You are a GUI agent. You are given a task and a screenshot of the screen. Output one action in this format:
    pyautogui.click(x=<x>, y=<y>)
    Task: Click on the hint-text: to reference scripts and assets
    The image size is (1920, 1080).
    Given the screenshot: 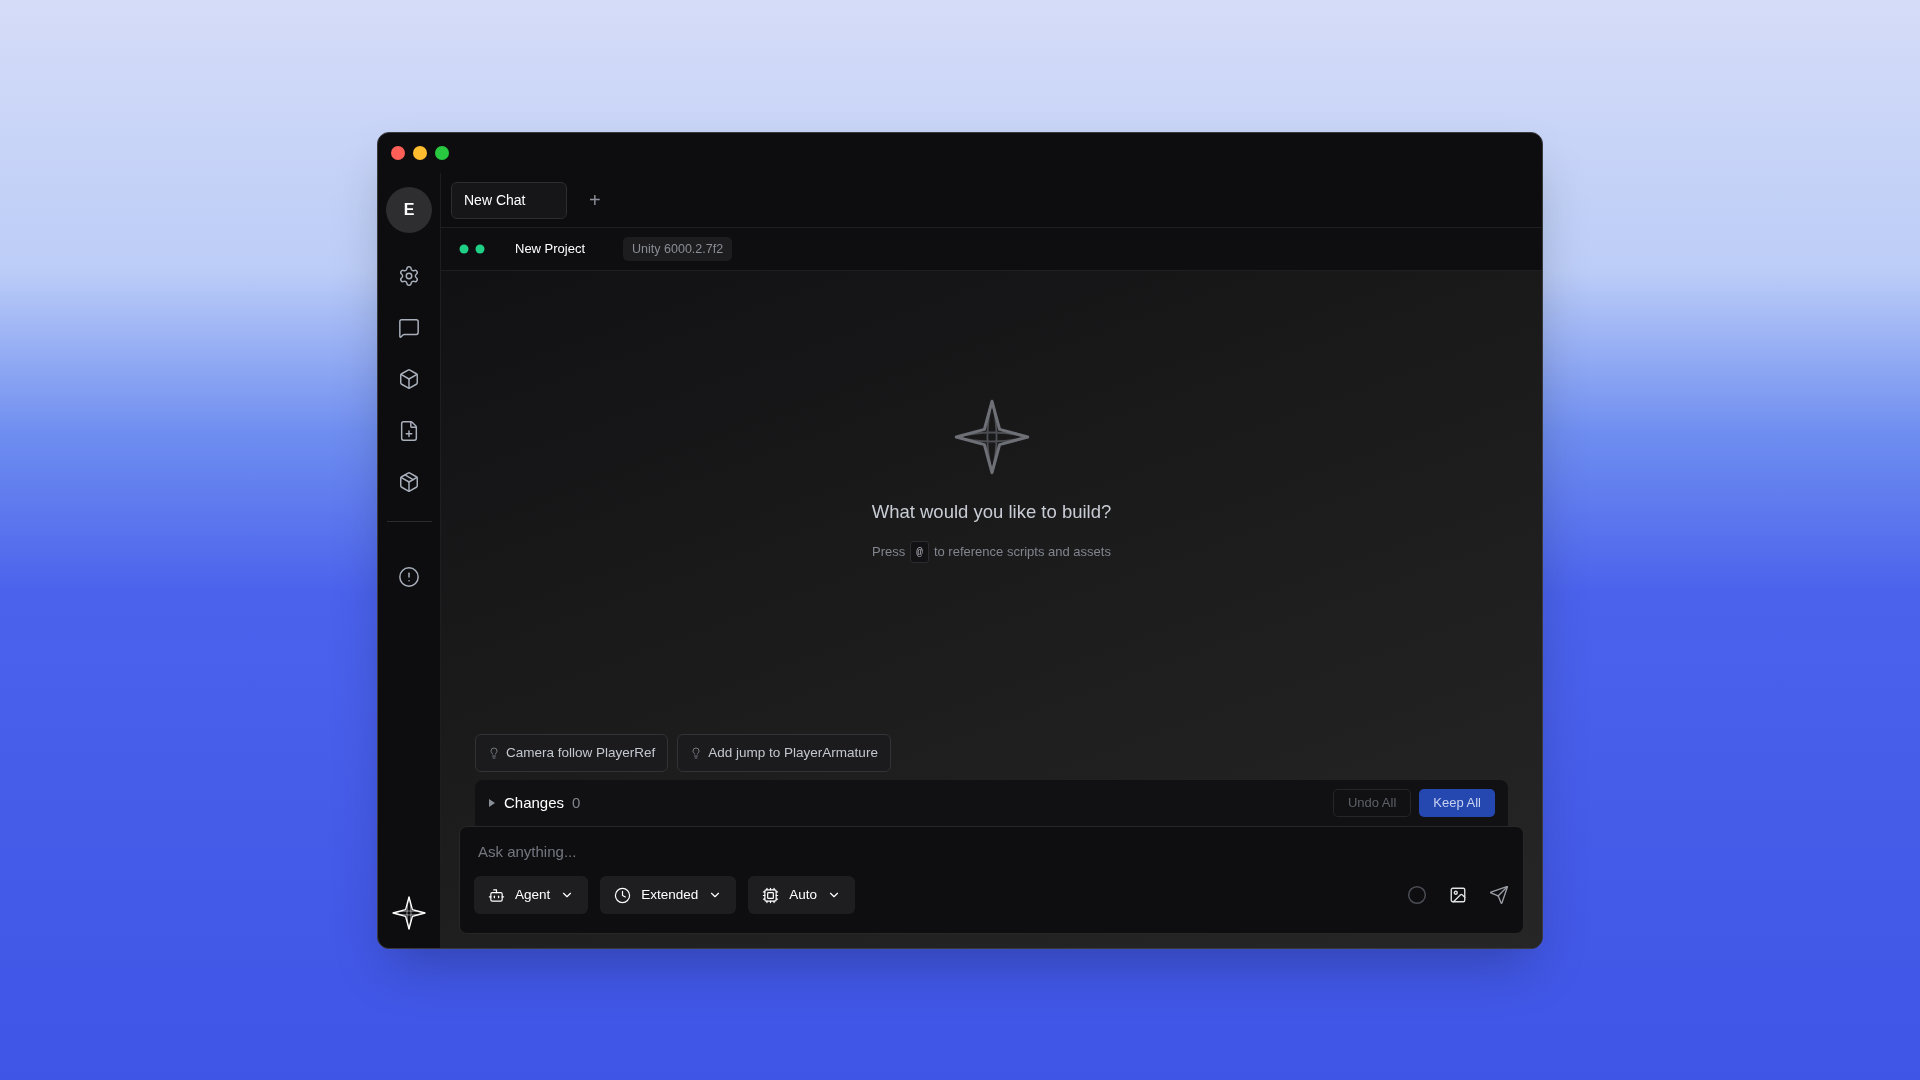 What is the action you would take?
    pyautogui.click(x=1022, y=552)
    